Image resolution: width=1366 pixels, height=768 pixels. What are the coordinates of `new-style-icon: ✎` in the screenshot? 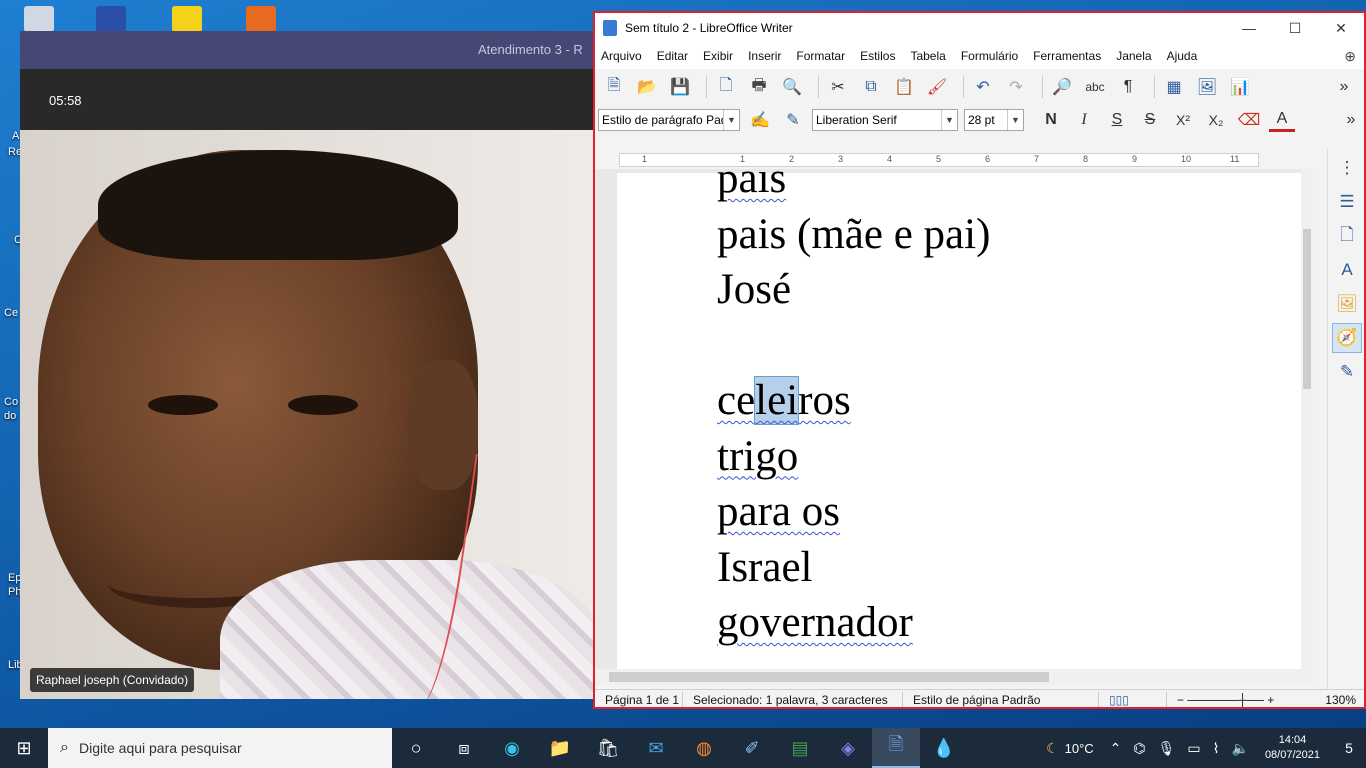 It's located at (793, 120).